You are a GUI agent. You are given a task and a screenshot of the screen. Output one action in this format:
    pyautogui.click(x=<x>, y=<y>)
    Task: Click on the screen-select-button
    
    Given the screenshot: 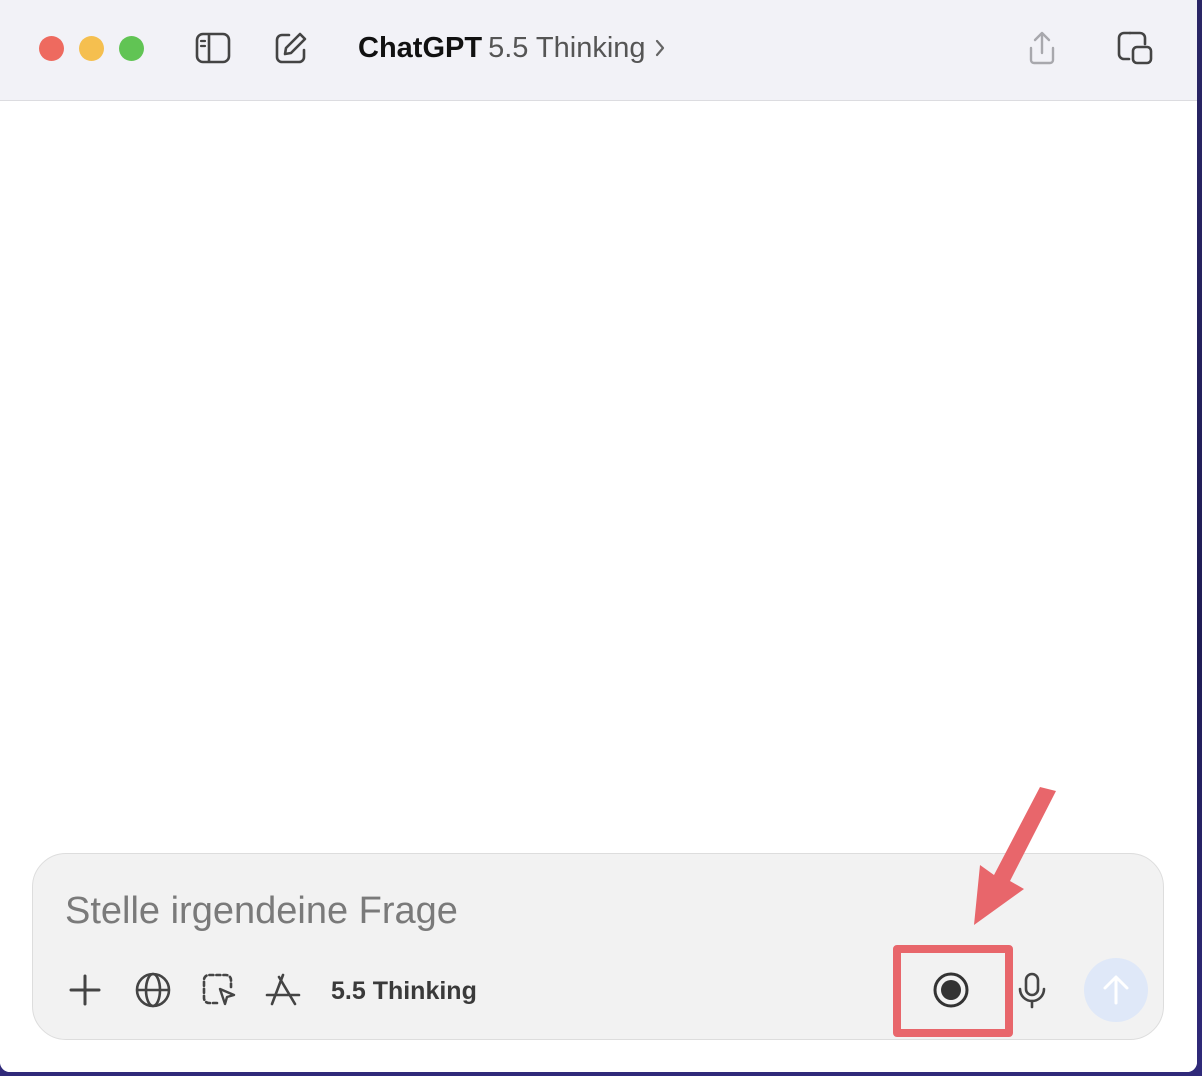 What is the action you would take?
    pyautogui.click(x=219, y=990)
    